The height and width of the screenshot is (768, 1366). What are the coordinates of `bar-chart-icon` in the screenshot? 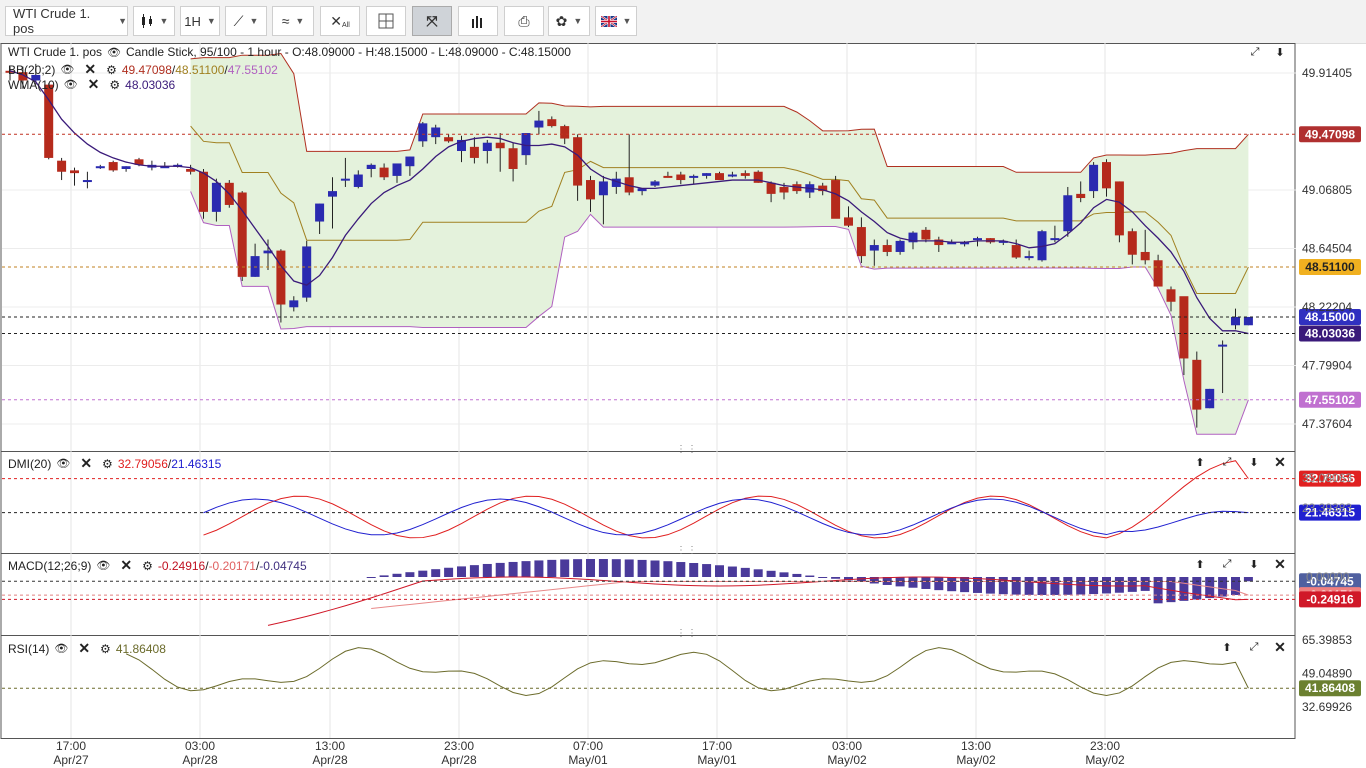 It's located at (477, 22).